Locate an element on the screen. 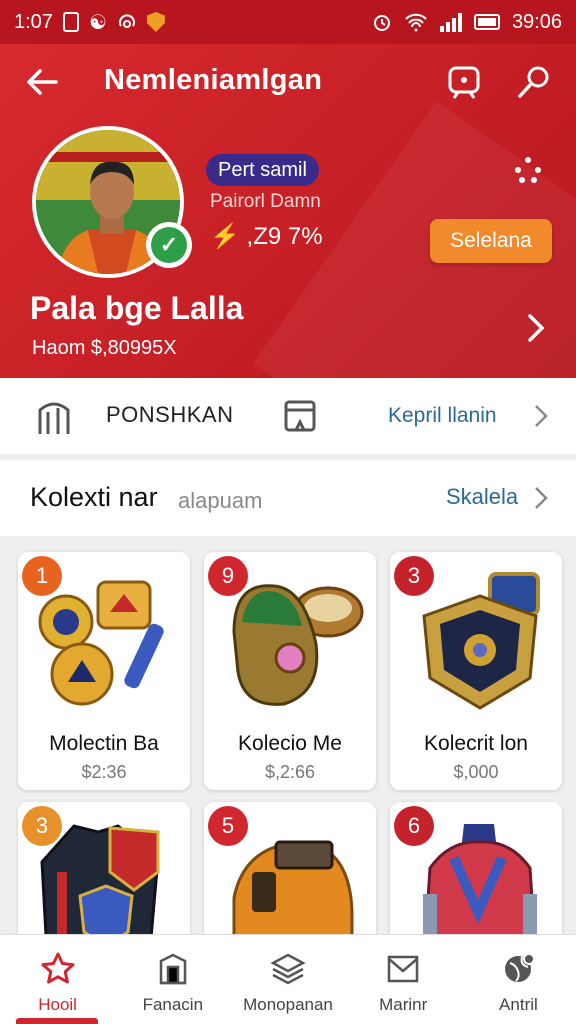 This screenshot has width=576, height=1024. verified-badge: ✓ is located at coordinates (169, 245).